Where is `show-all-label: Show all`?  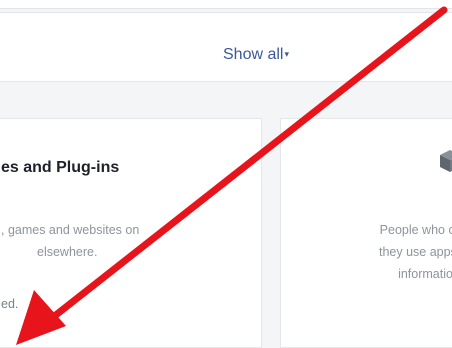
show-all-label: Show all is located at coordinates (253, 54).